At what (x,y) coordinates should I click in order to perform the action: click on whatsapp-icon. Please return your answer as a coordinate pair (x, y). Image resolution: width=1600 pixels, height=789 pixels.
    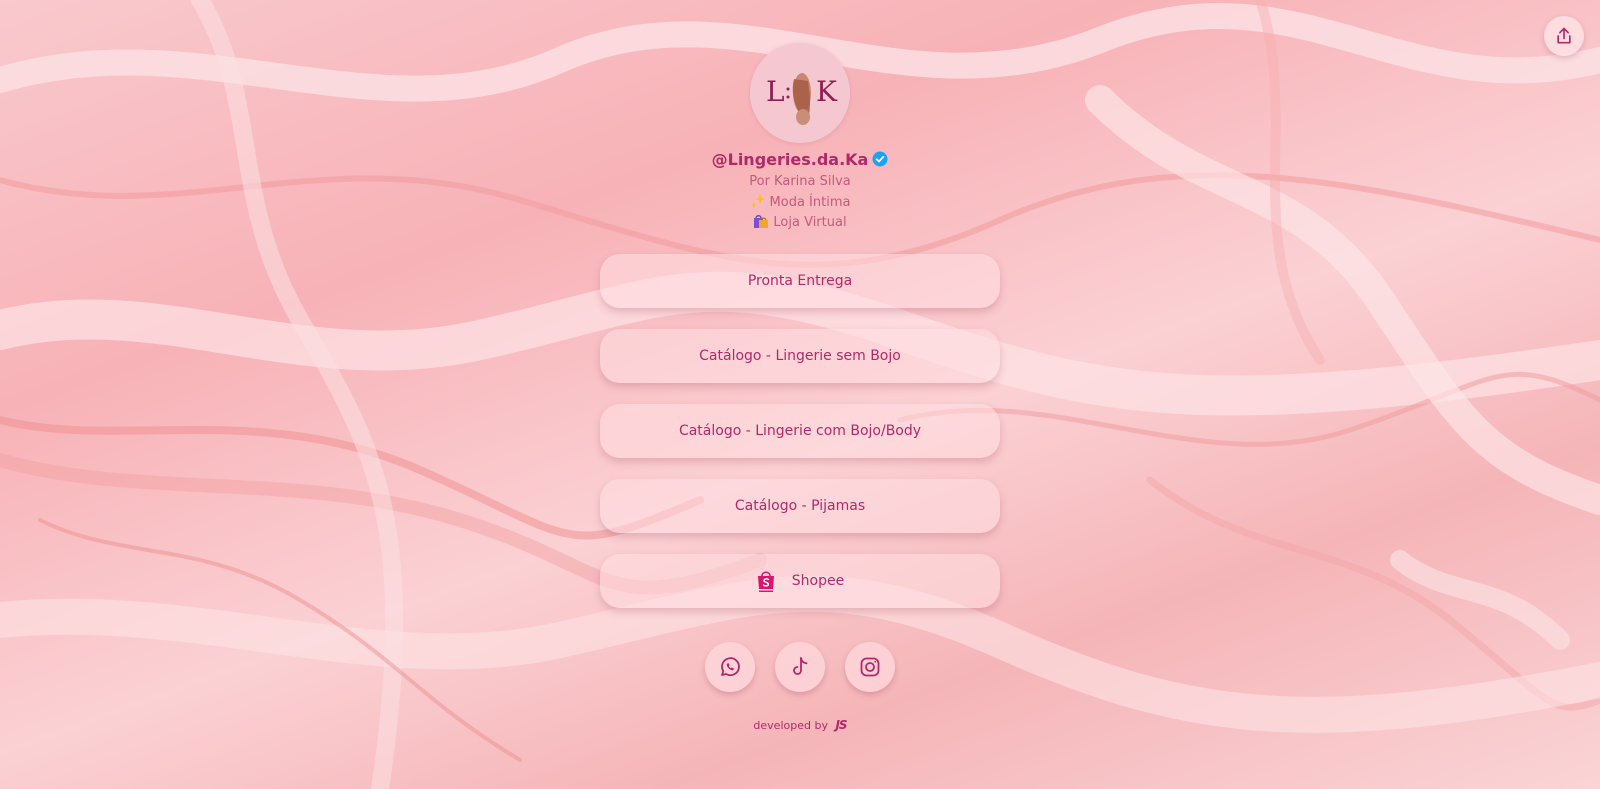
    Looking at the image, I should click on (730, 667).